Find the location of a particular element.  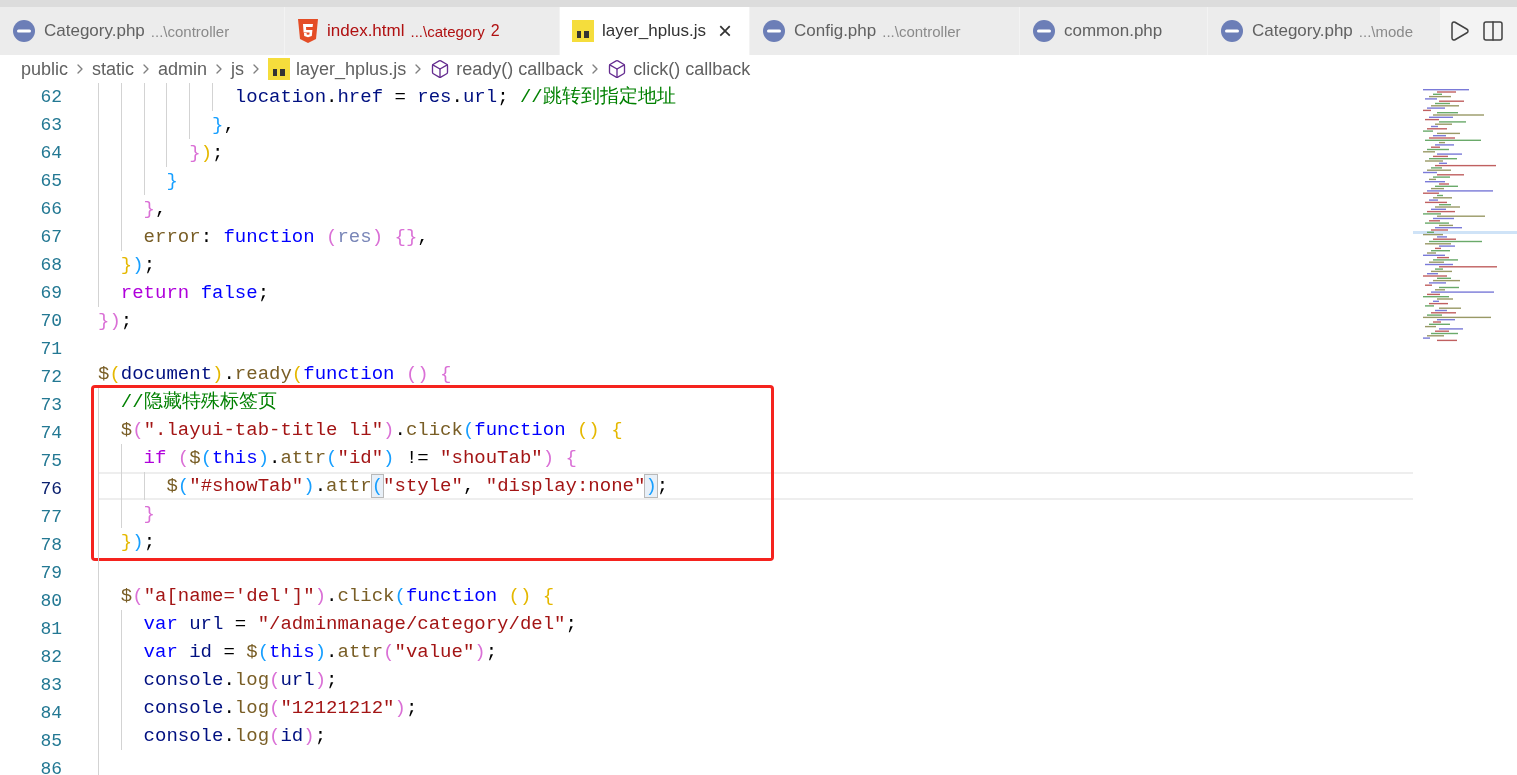

tab-filename: layer_hplus.js is located at coordinates (654, 31).